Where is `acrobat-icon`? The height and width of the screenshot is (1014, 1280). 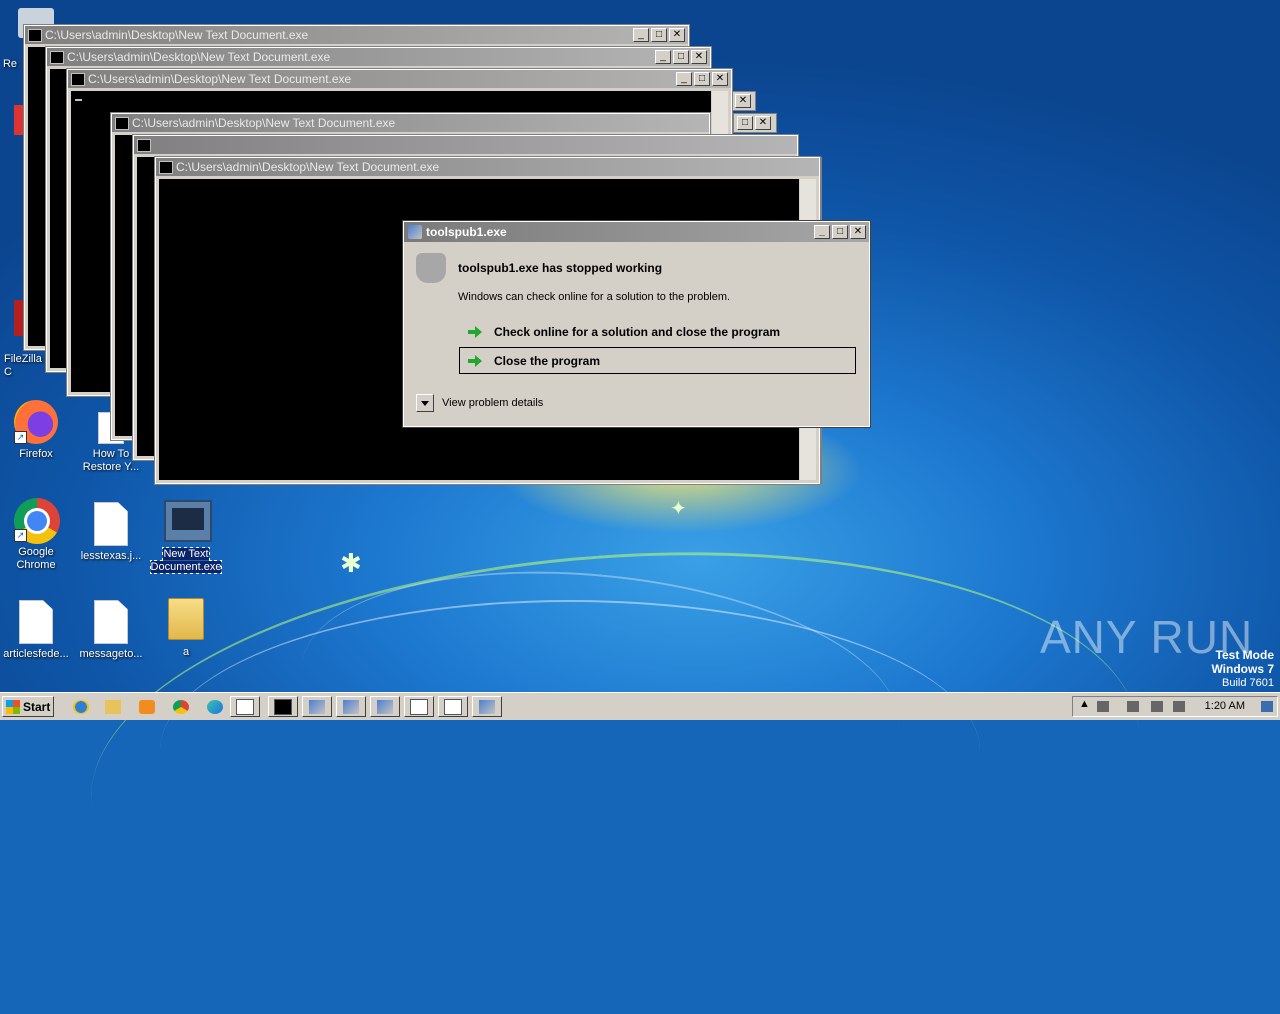 acrobat-icon is located at coordinates (19, 120).